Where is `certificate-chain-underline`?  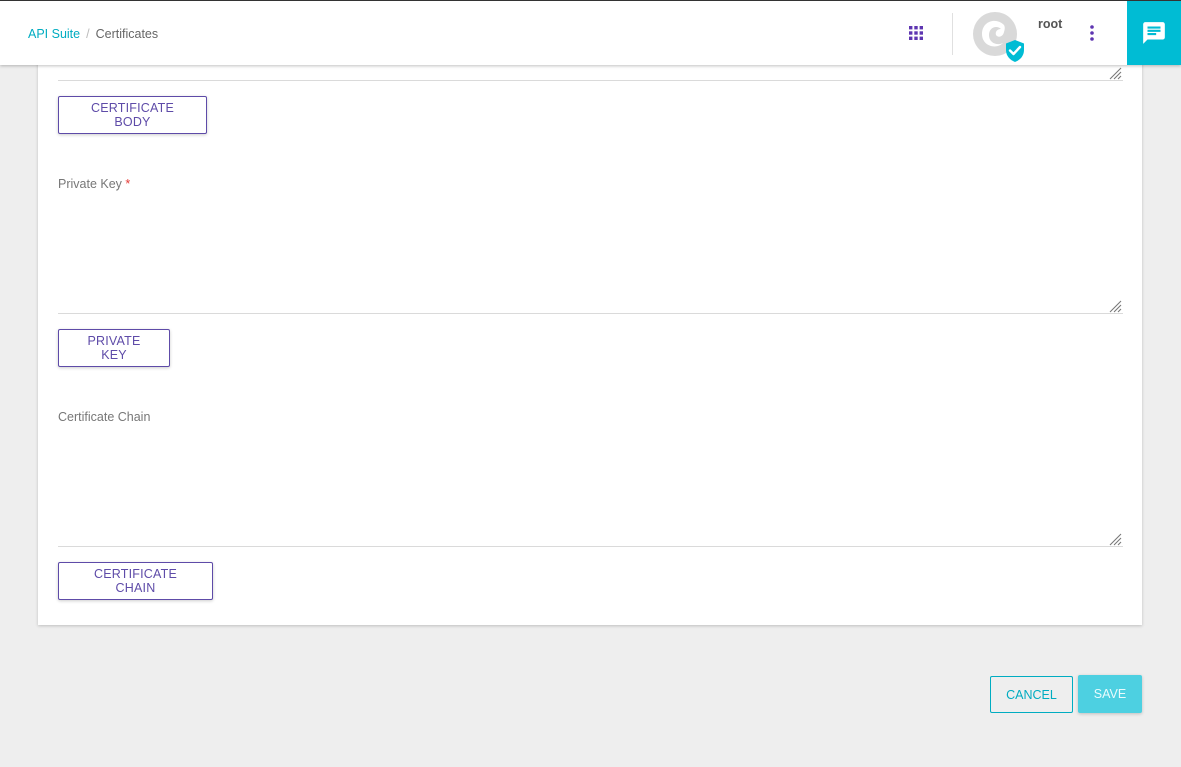 certificate-chain-underline is located at coordinates (590, 546).